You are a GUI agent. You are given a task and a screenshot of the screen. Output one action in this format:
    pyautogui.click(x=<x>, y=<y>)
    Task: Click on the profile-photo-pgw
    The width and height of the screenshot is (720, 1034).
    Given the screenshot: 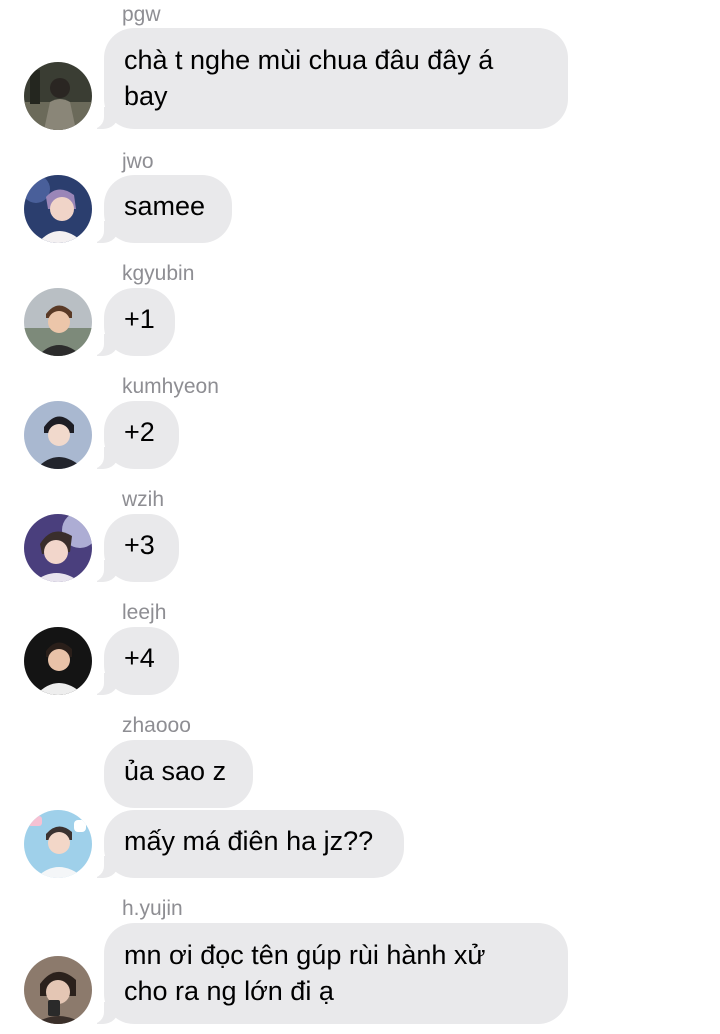 What is the action you would take?
    pyautogui.click(x=58, y=96)
    